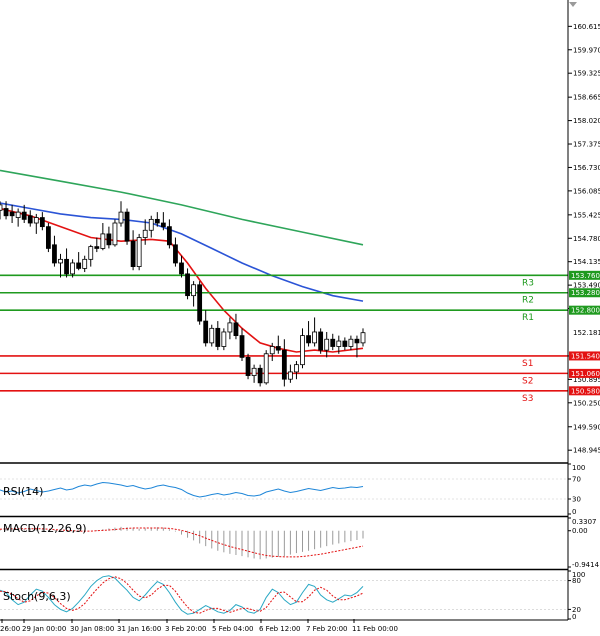 This screenshot has height=636, width=600. Describe the element at coordinates (528, 318) in the screenshot. I see `level-label-r1: R1` at that location.